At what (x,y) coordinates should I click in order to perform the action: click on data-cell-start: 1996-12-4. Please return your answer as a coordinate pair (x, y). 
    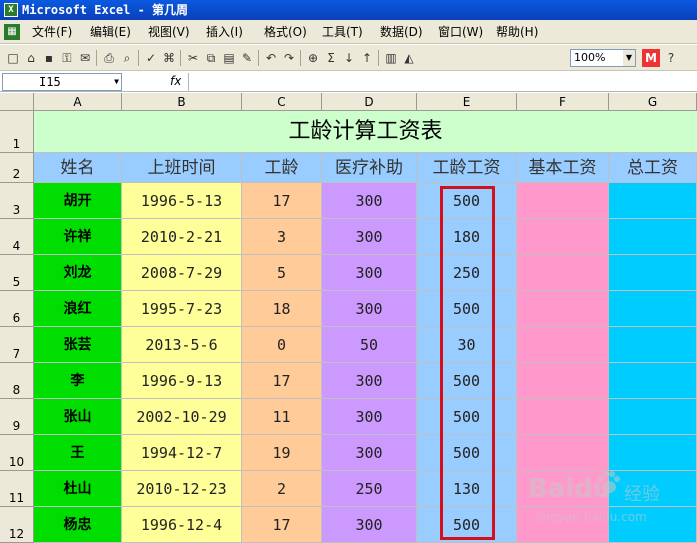
    Looking at the image, I should click on (182, 525).